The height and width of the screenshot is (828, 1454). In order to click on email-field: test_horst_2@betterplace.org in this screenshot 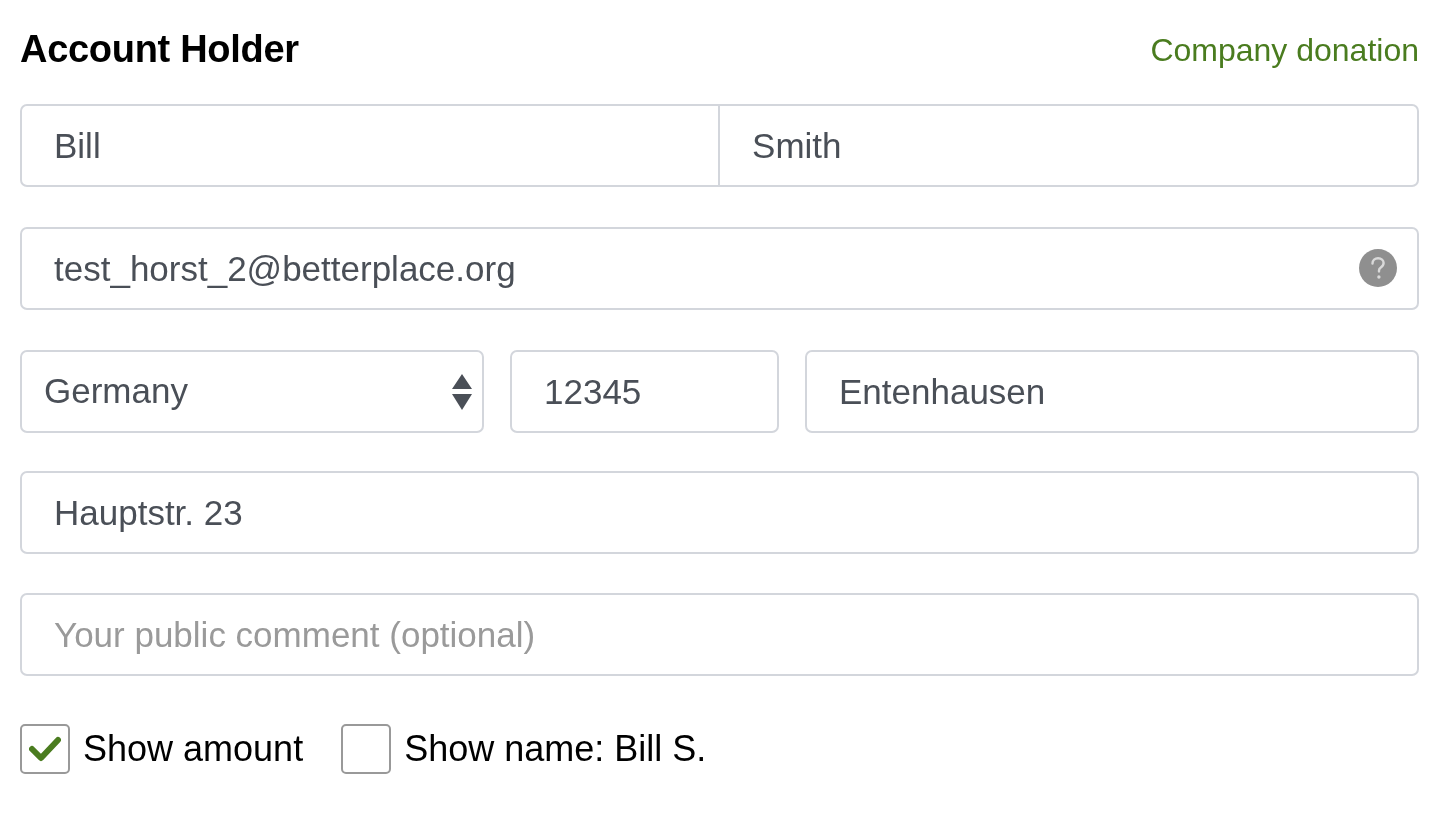, I will do `click(719, 268)`.